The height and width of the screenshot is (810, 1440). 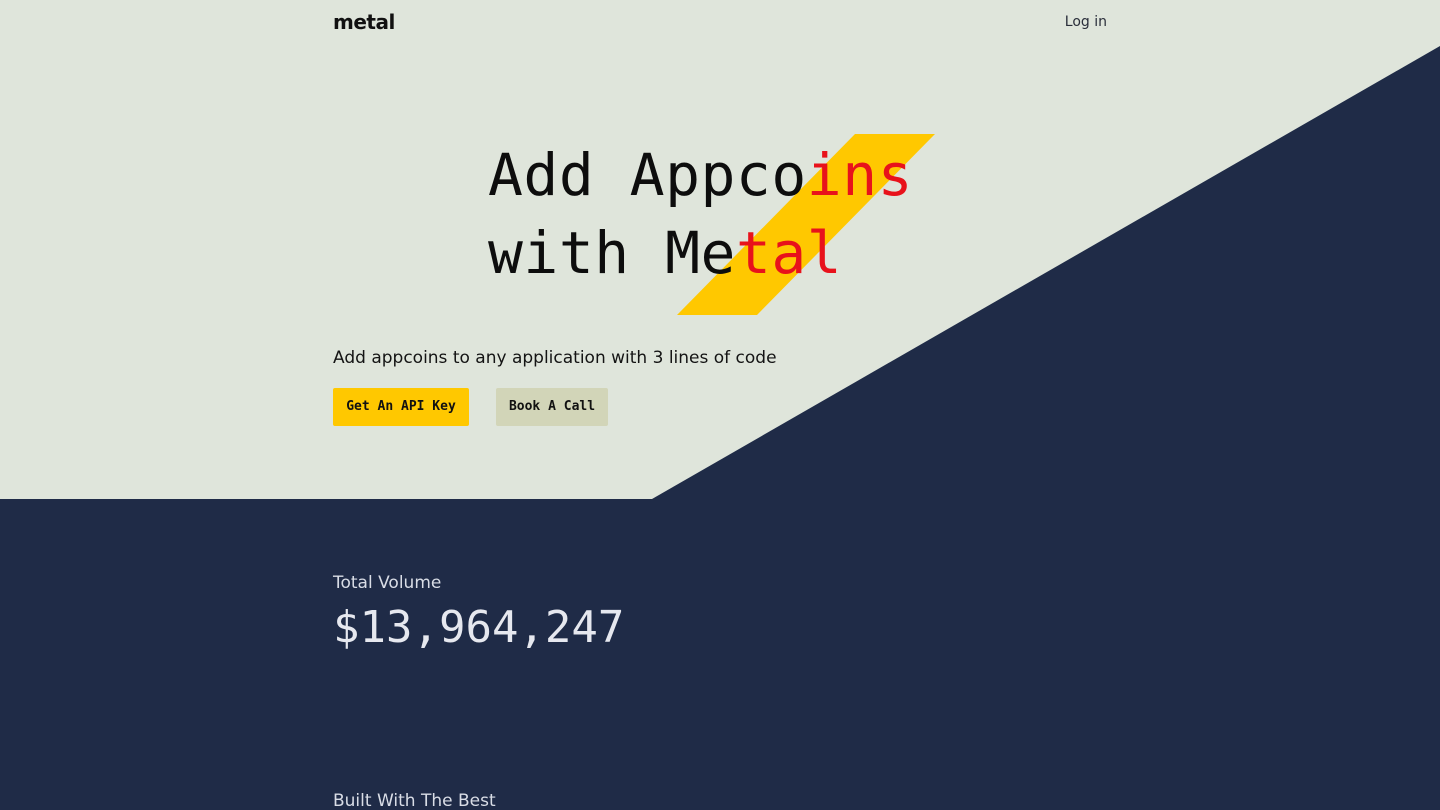 I want to click on hero-title-line-2: with Metal, so click(x=700, y=253).